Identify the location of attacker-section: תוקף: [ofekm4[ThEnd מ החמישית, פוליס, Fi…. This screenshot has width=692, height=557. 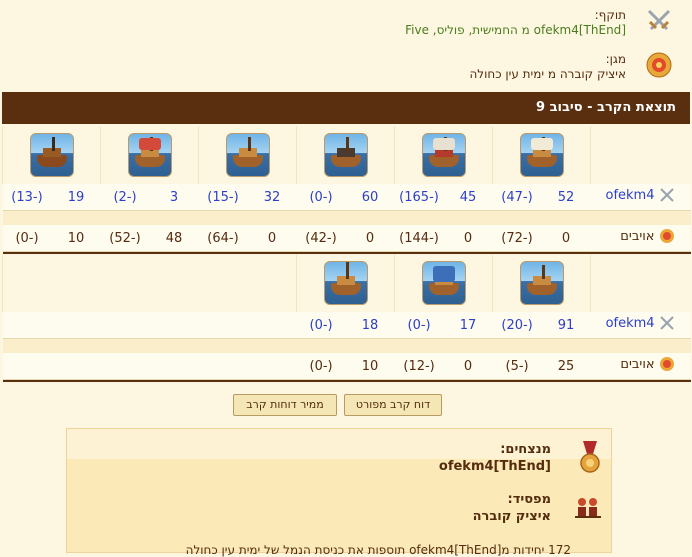
(538, 23).